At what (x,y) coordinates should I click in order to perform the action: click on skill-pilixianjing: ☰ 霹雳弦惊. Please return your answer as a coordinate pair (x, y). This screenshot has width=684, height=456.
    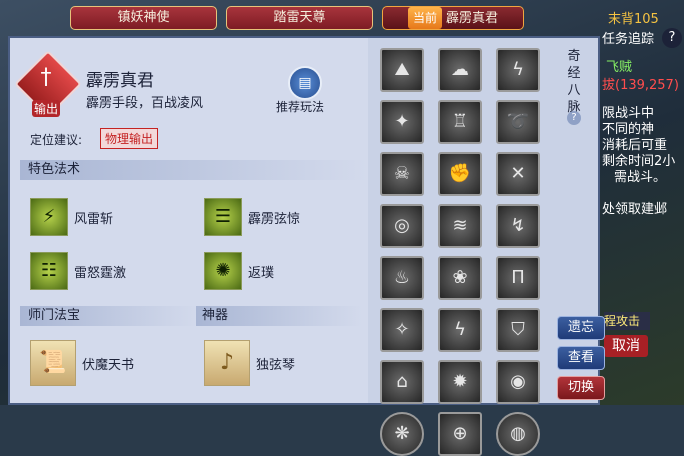
    Looking at the image, I should click on (252, 217).